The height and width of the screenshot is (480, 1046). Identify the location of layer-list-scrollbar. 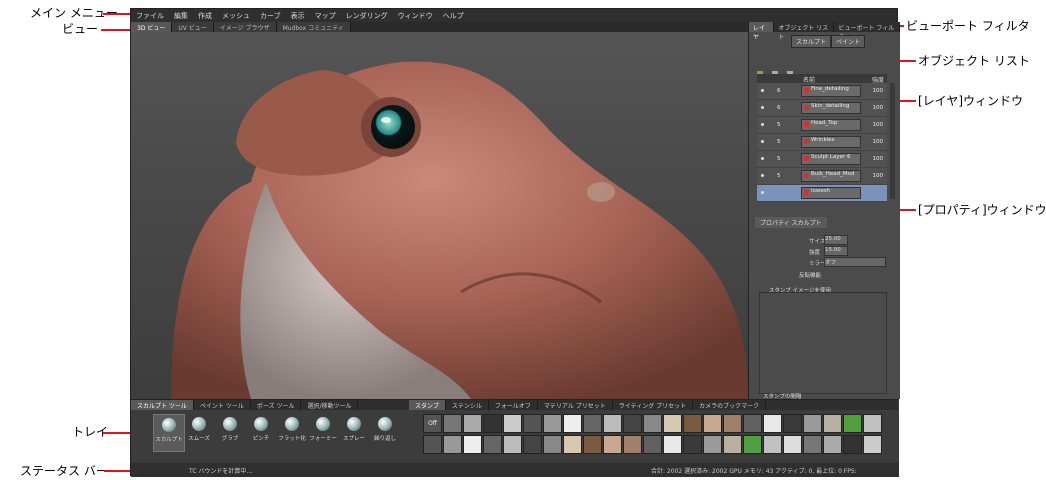
(892, 141).